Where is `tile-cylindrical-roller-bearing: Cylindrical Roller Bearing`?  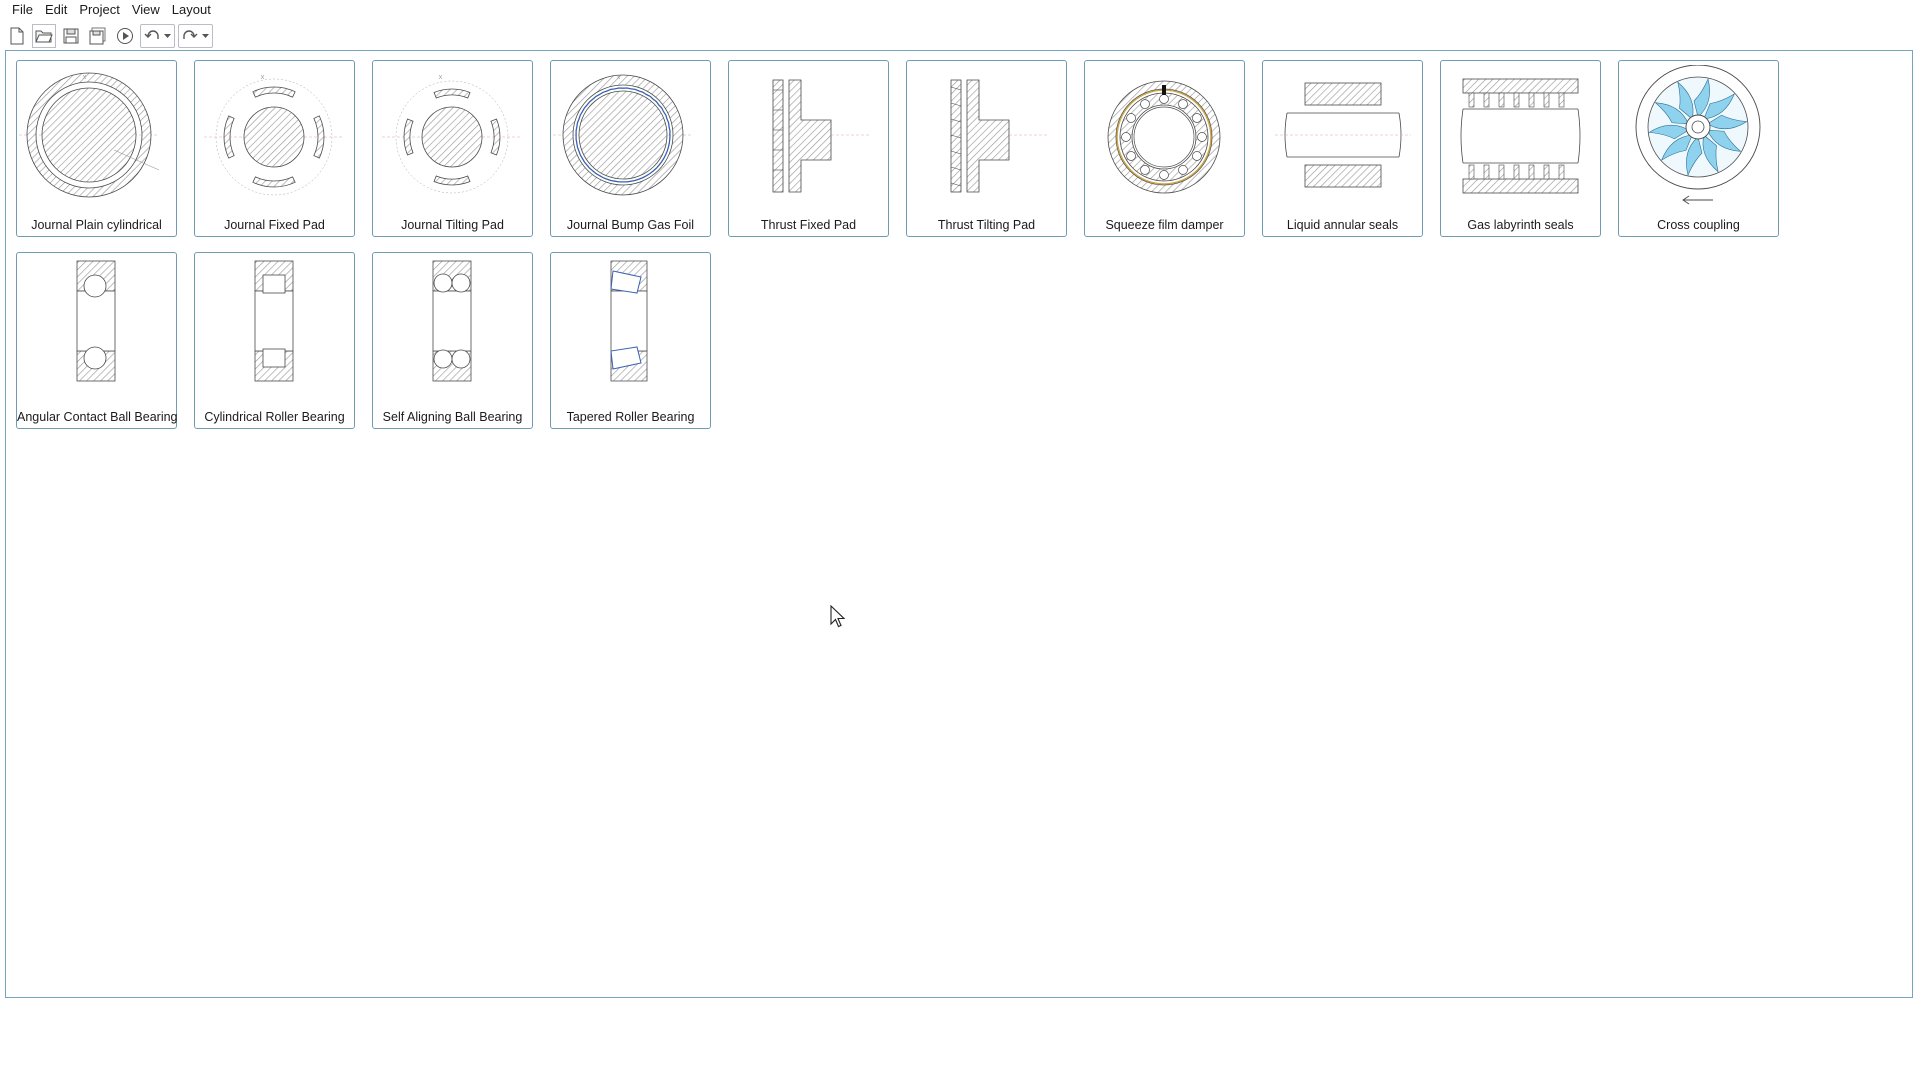
tile-cylindrical-roller-bearing: Cylindrical Roller Bearing is located at coordinates (274, 340).